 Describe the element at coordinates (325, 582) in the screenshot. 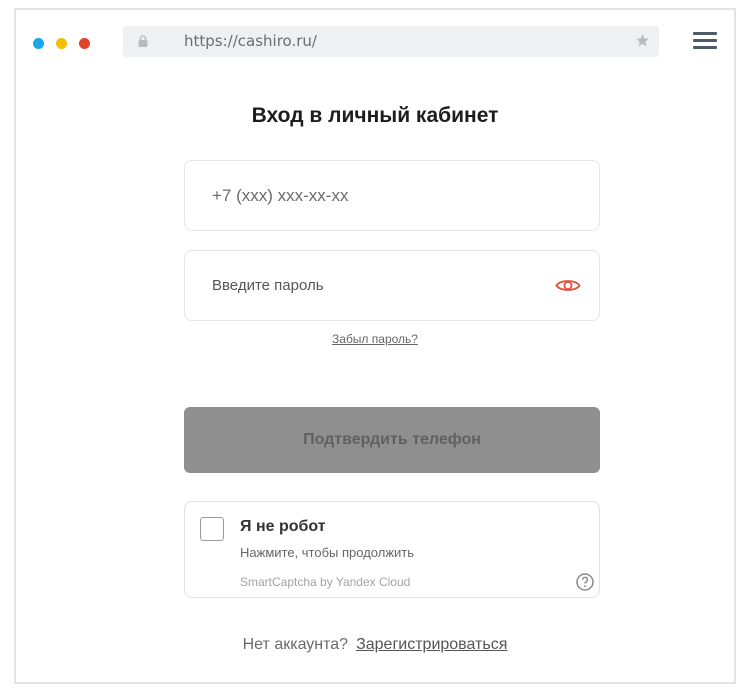

I see `captcha-brand: SmartCaptcha by Yandex Cloud` at that location.